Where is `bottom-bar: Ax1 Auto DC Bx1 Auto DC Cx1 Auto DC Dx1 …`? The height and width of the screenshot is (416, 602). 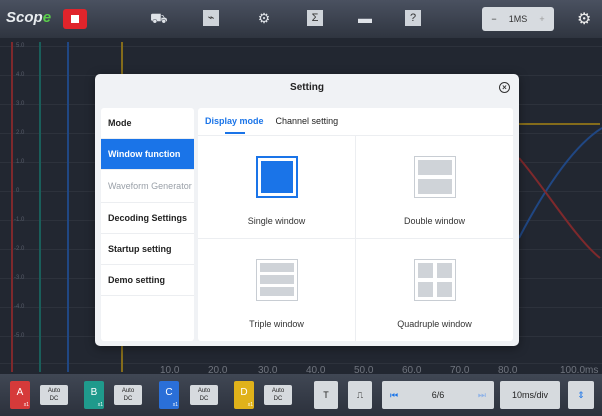 bottom-bar: Ax1 Auto DC Bx1 Auto DC Cx1 Auto DC Dx1 … is located at coordinates (301, 395).